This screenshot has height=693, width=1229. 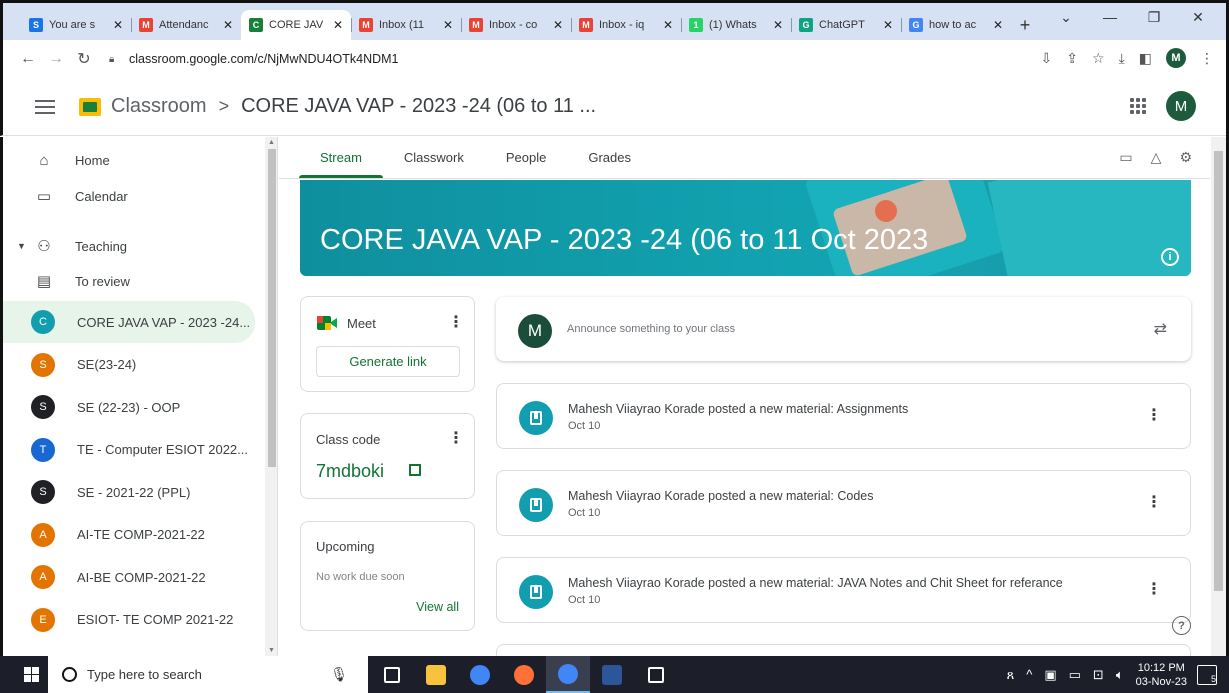 I want to click on install-app-icon: ⇩, so click(x=1047, y=58).